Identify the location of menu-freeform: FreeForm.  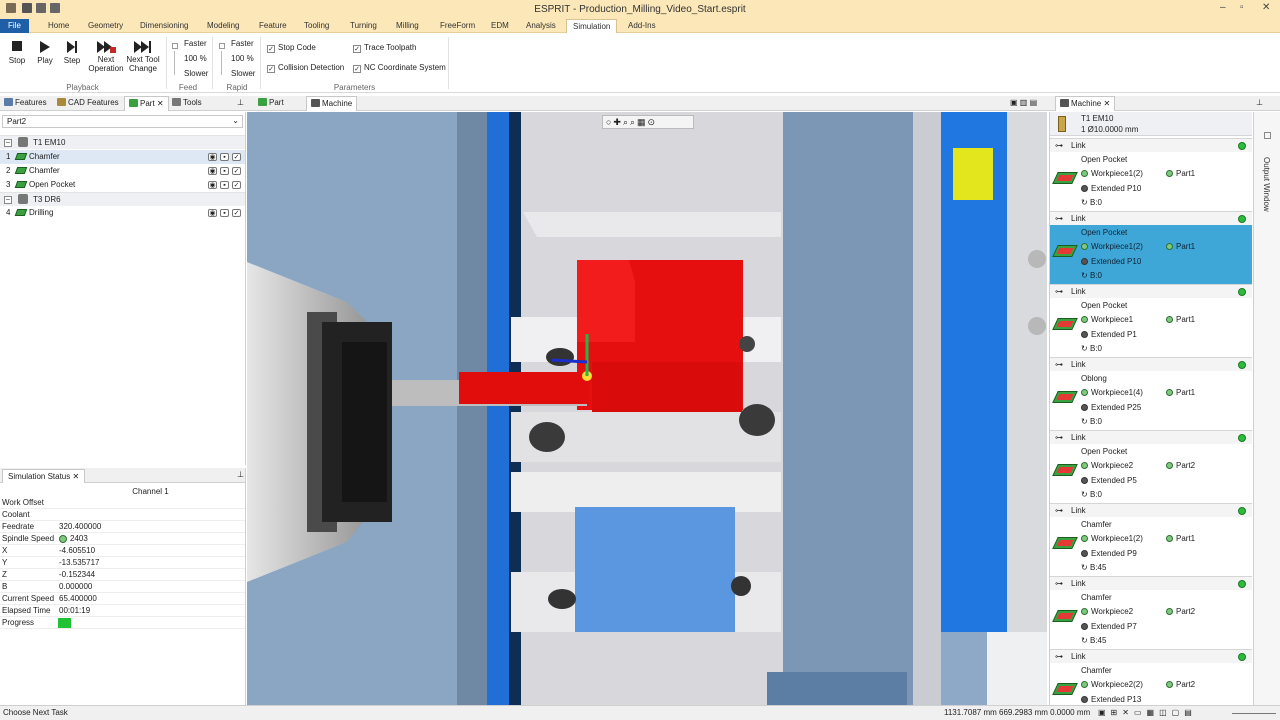
(457, 25).